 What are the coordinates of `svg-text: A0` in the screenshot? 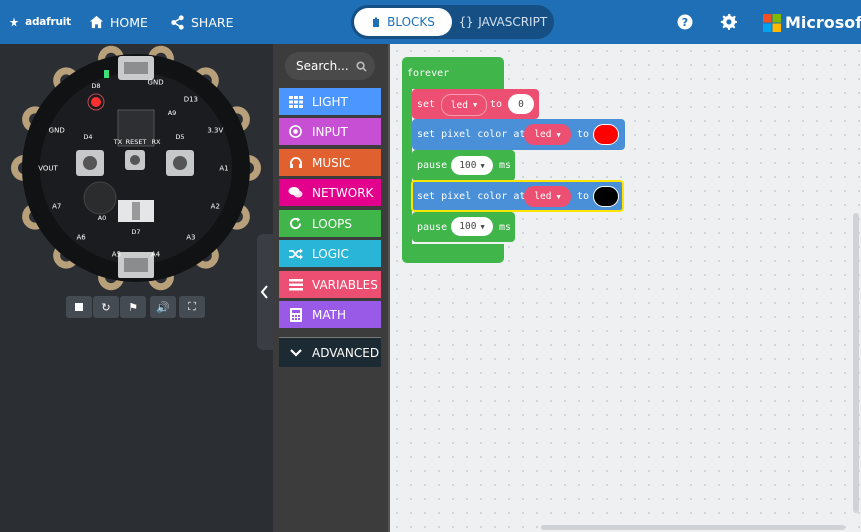 It's located at (102, 218).